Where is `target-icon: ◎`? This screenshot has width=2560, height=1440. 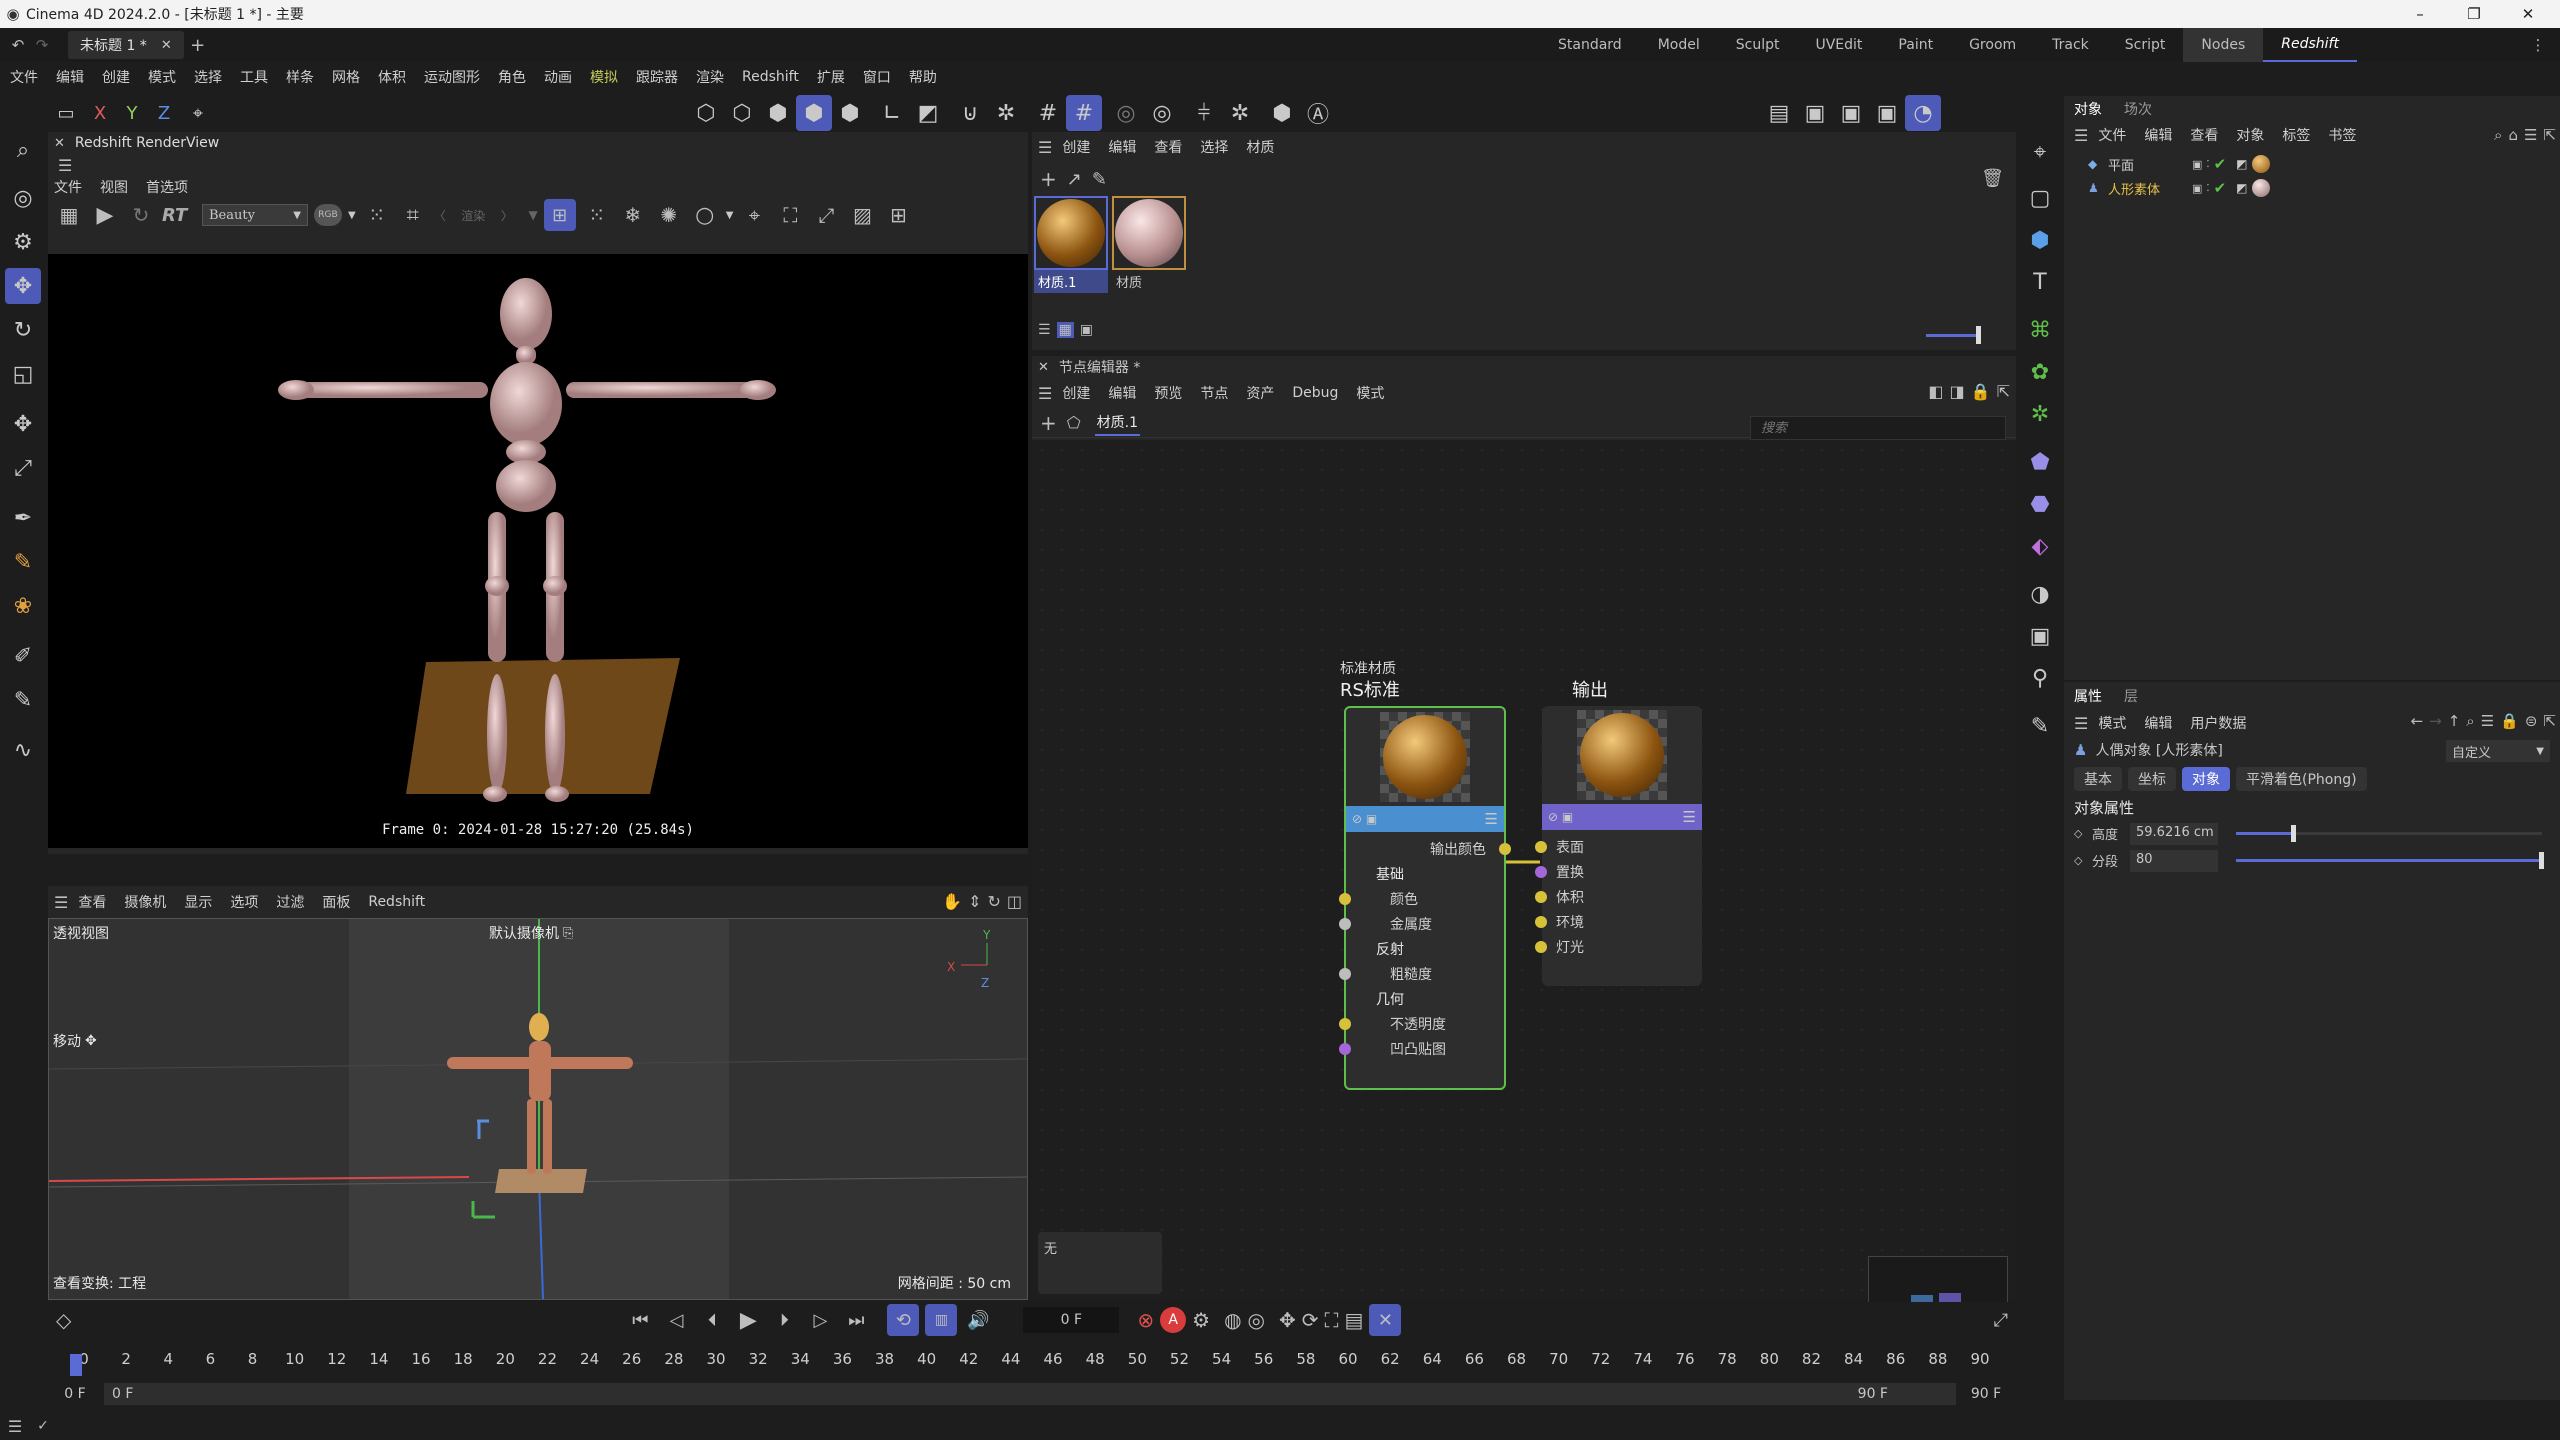
target-icon: ◎ is located at coordinates (1162, 113).